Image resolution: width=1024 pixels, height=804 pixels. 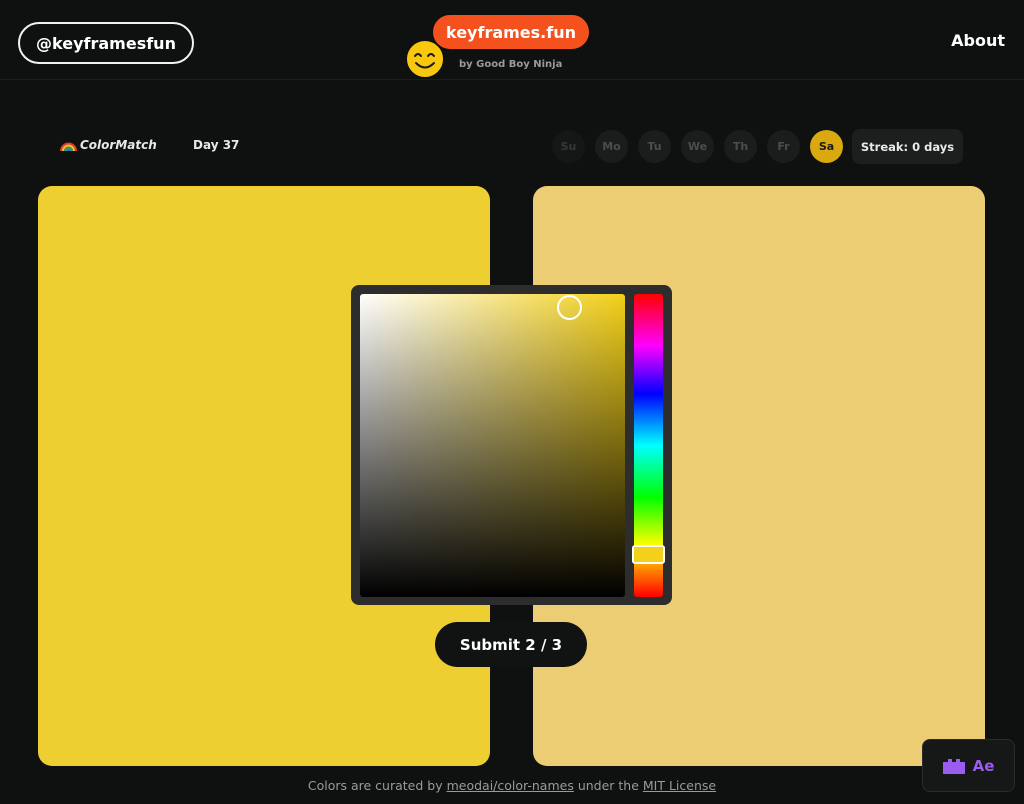 I want to click on weekday-th: Th, so click(x=740, y=146).